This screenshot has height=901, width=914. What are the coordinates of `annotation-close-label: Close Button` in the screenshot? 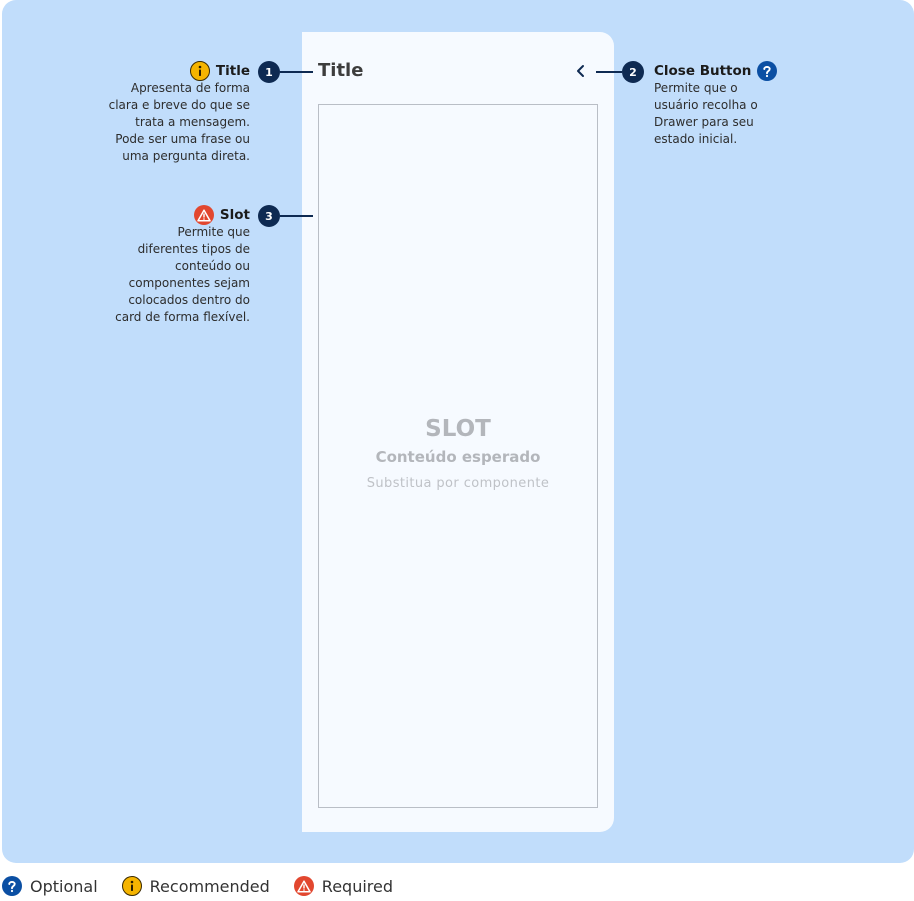 It's located at (703, 71).